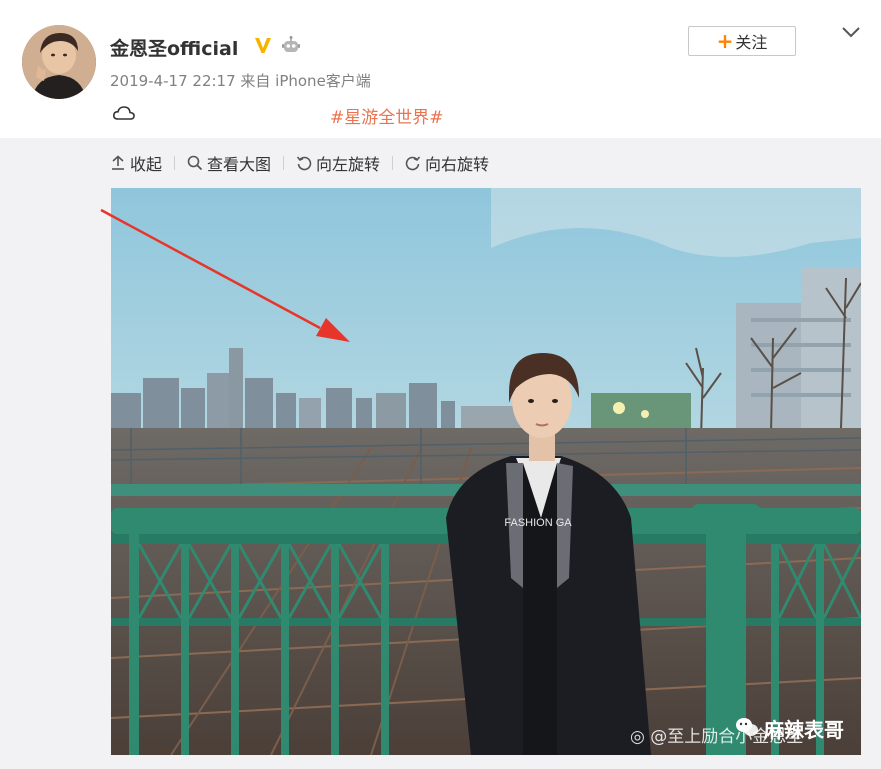  What do you see at coordinates (240, 81) in the screenshot?
I see `post-meta: 2019-4-17 22:17 来自 iPhone客户端` at bounding box center [240, 81].